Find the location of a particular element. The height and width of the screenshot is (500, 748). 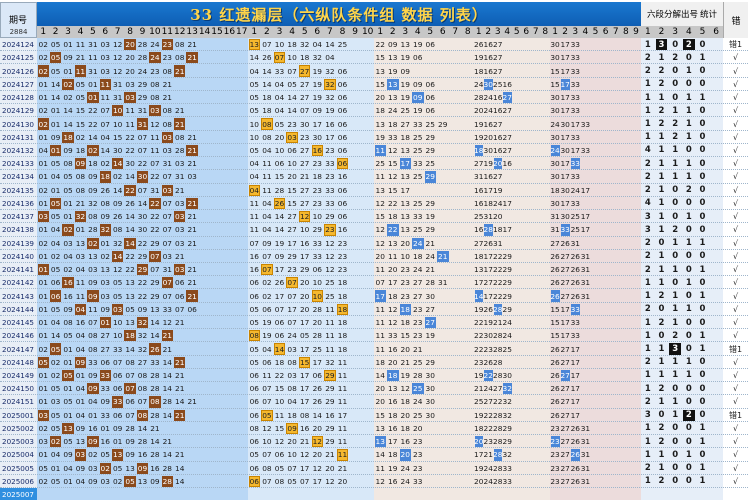

number-cell: 02 is located at coordinates (68, 270).